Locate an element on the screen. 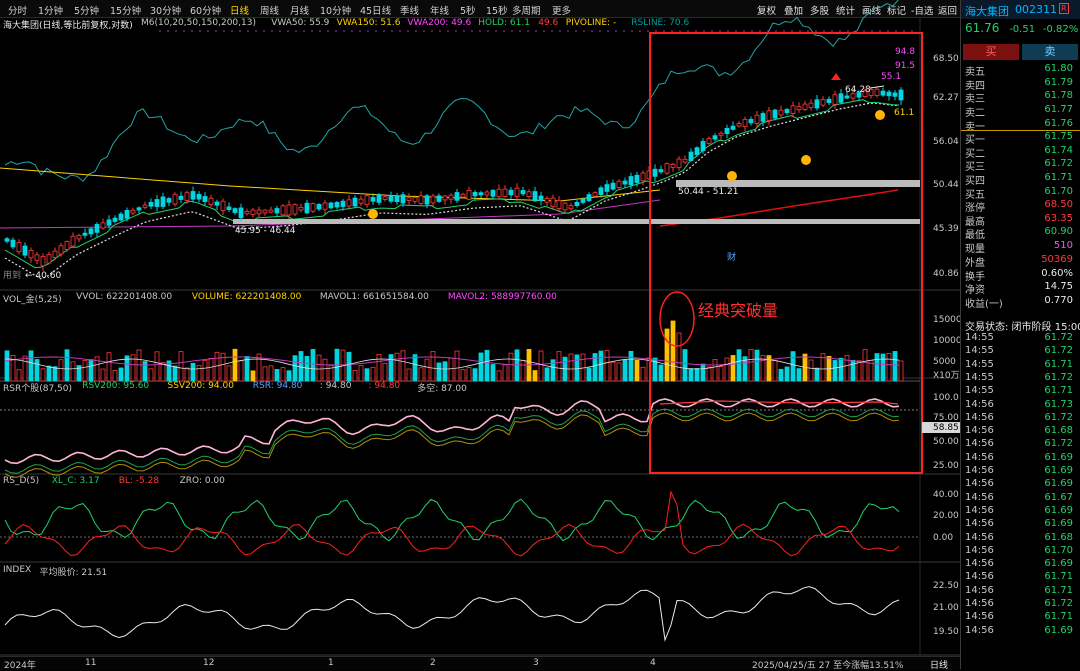 The height and width of the screenshot is (671, 1080). tick-price: 61.71 is located at coordinates (1058, 617).